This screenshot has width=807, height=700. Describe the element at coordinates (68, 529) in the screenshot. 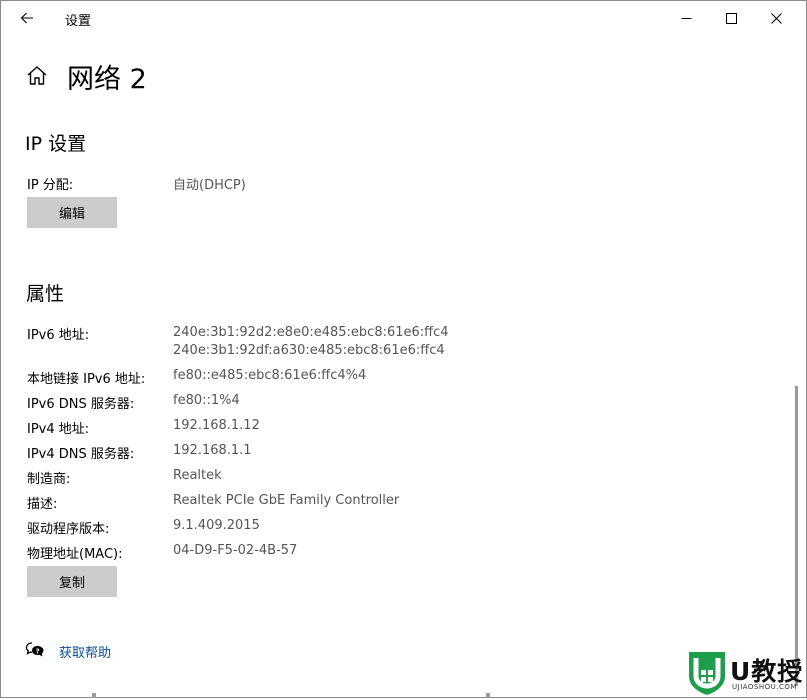

I see `driver-version-label: 驱动程序版本:` at that location.